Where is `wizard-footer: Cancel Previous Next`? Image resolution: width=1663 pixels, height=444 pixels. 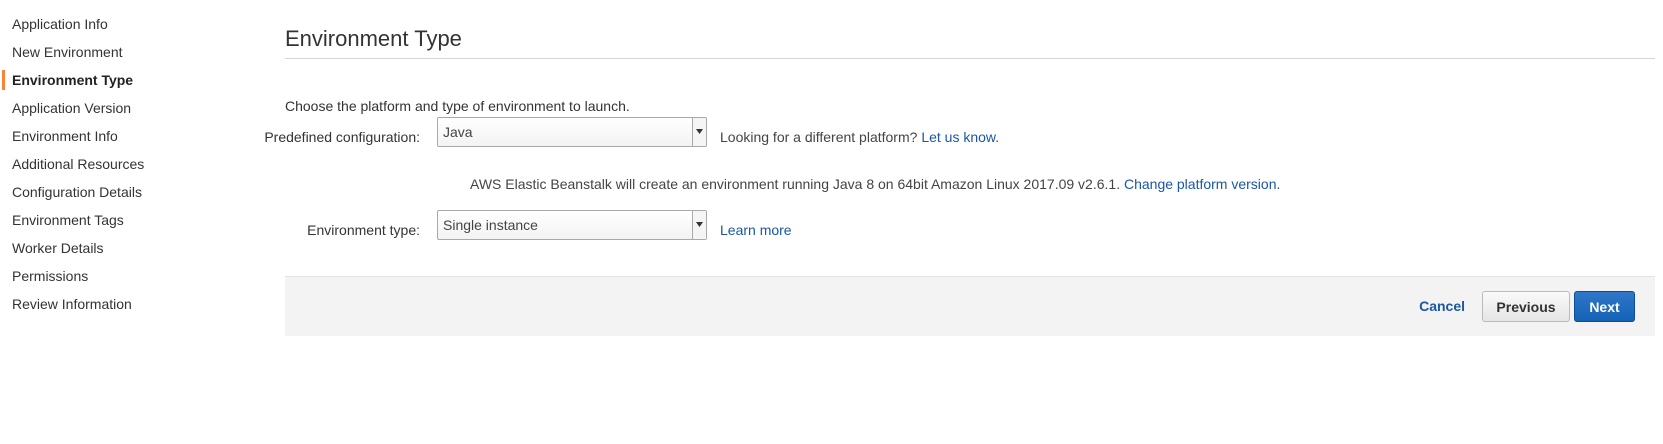 wizard-footer: Cancel Previous Next is located at coordinates (970, 306).